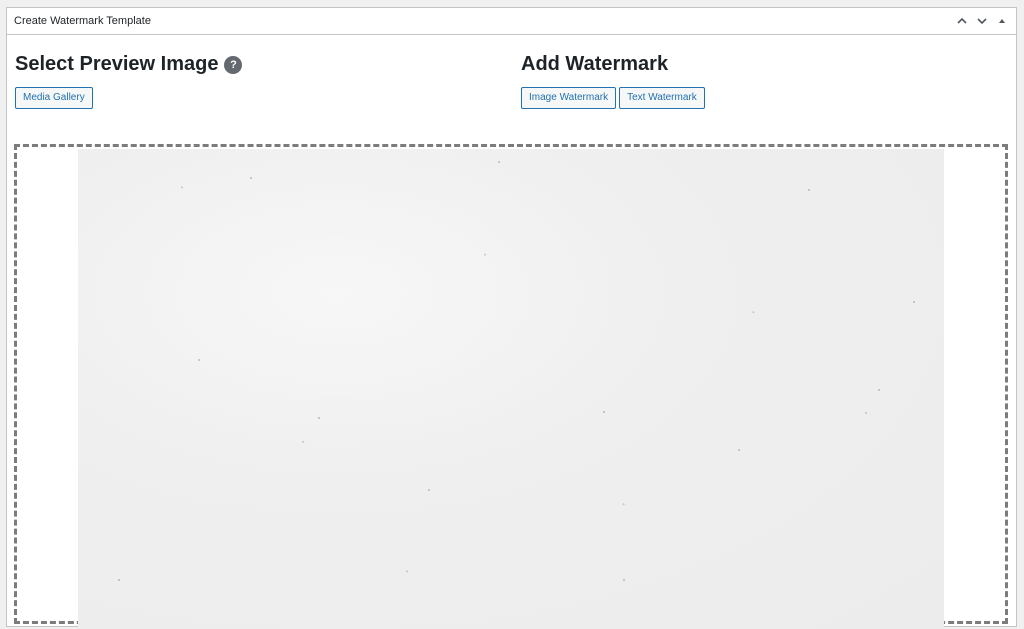 The image size is (1024, 629). What do you see at coordinates (233, 65) in the screenshot?
I see `help-icon: ?` at bounding box center [233, 65].